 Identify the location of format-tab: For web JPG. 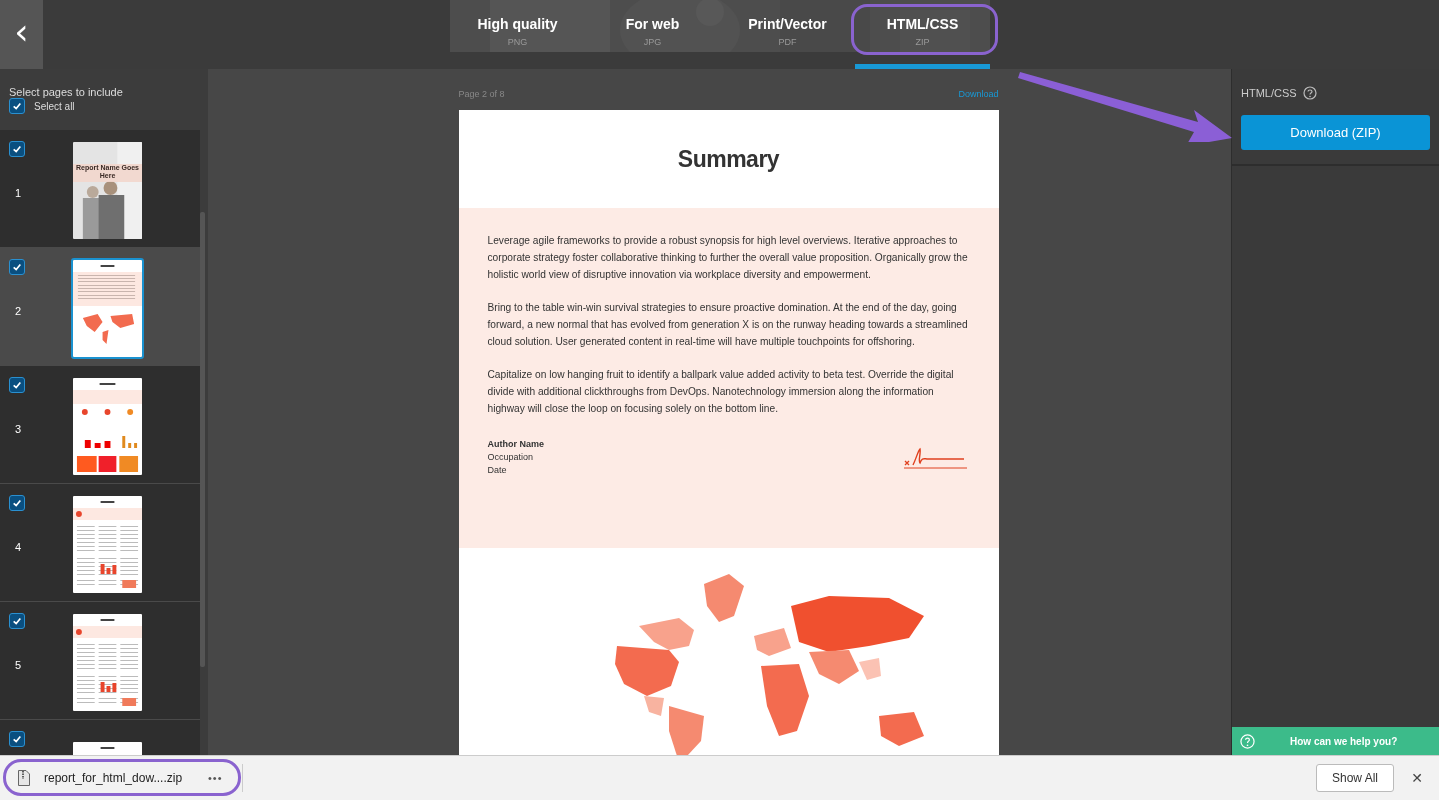
(652, 34).